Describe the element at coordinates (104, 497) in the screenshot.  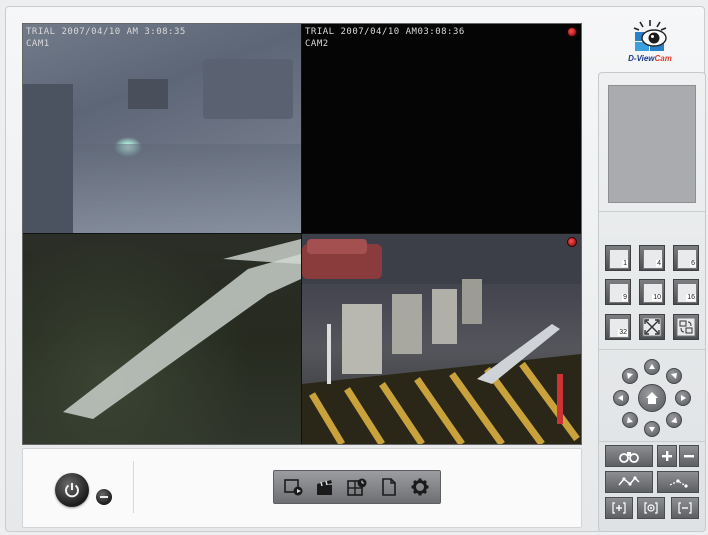
I see `minimize-button` at that location.